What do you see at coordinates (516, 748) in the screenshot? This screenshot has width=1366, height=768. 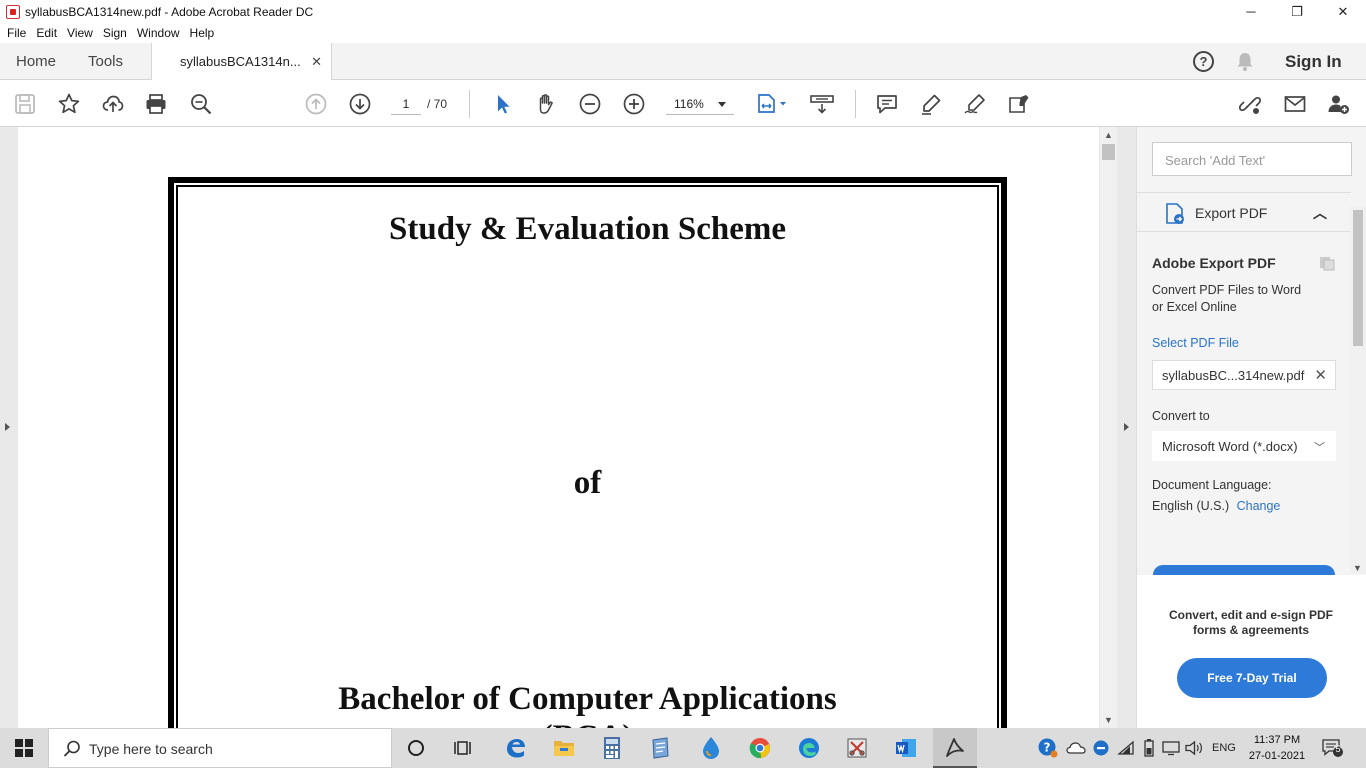 I see `edge-legacy-icon` at bounding box center [516, 748].